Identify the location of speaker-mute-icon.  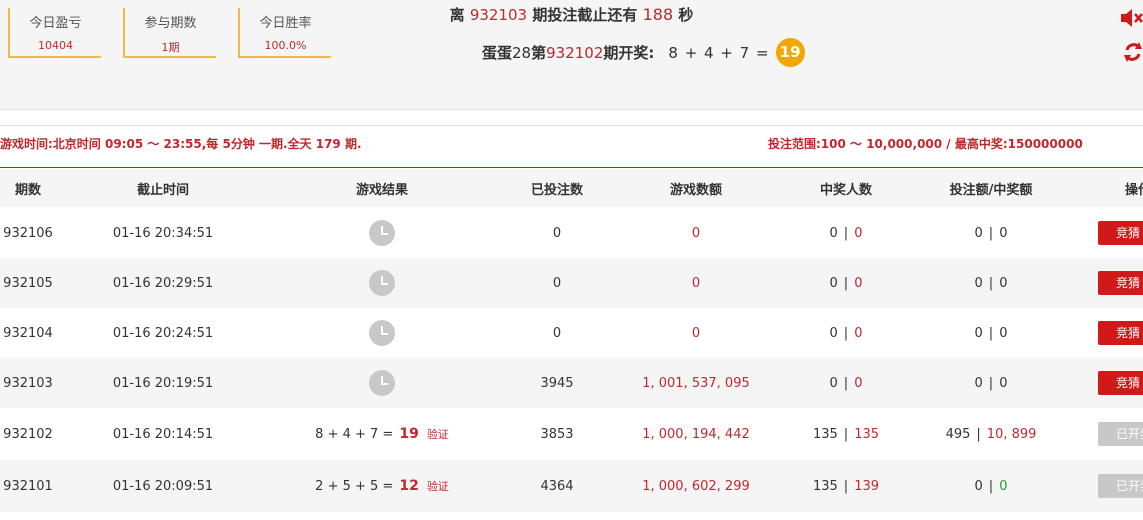
(1131, 18).